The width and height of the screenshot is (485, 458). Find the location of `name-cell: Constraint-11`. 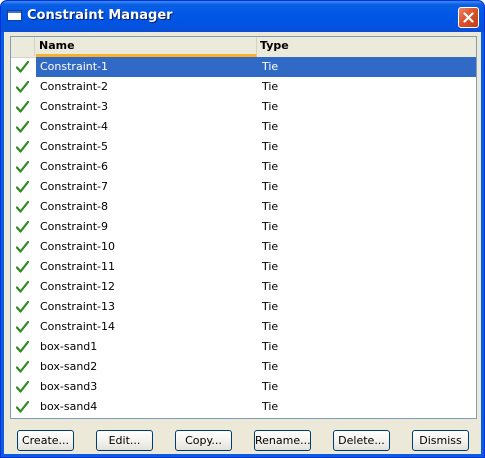

name-cell: Constraint-11 is located at coordinates (146, 267).